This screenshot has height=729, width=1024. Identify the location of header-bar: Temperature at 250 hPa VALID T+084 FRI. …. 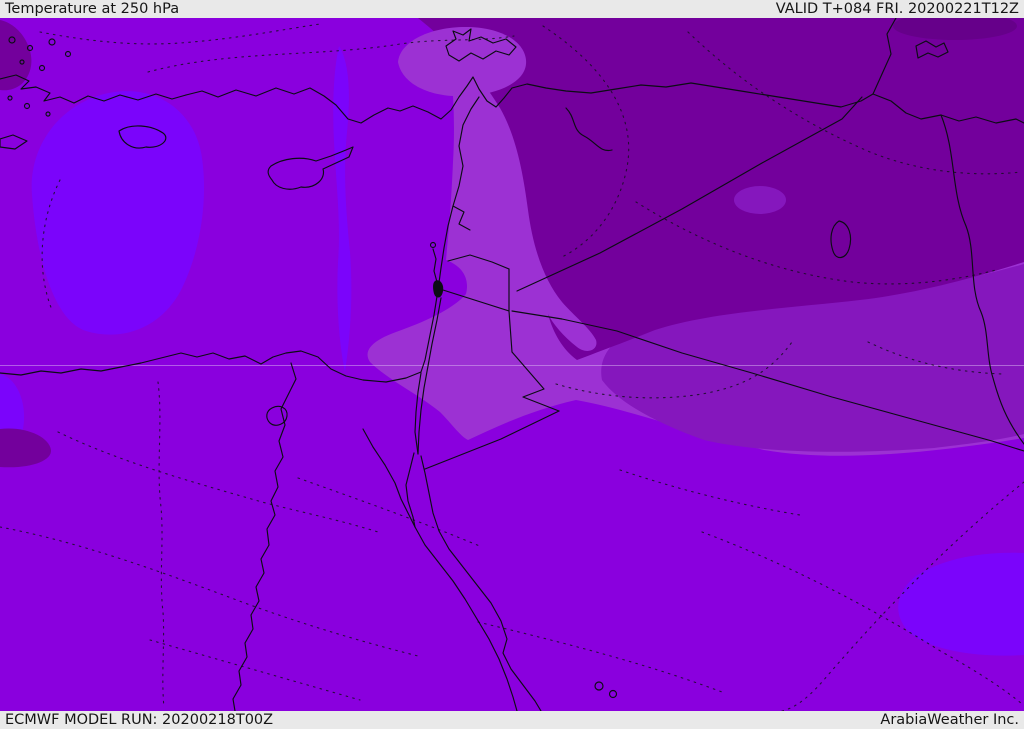
(512, 9).